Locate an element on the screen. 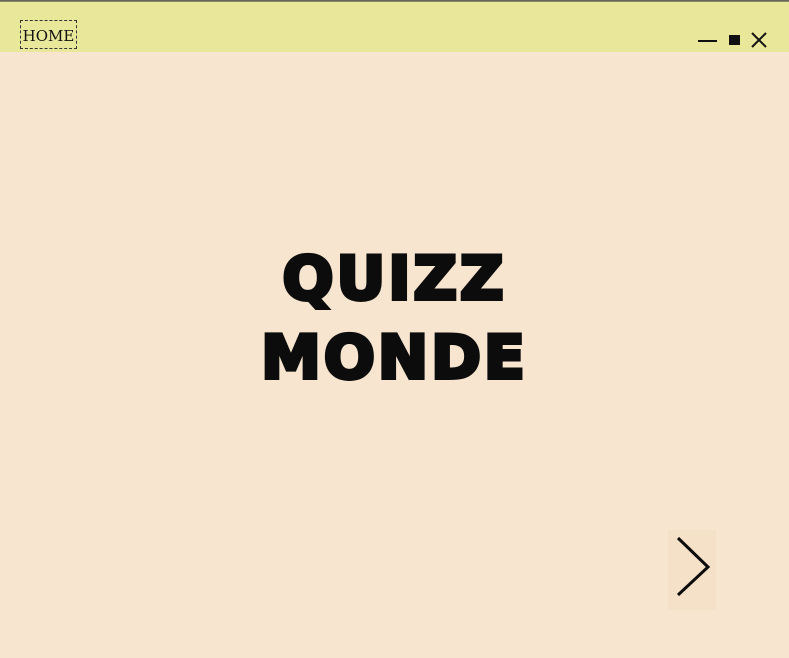  minimize-button is located at coordinates (708, 40).